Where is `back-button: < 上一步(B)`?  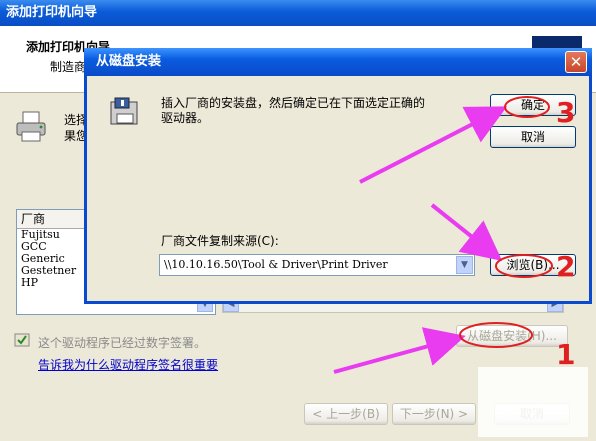
back-button: < 上一步(B) is located at coordinates (346, 414).